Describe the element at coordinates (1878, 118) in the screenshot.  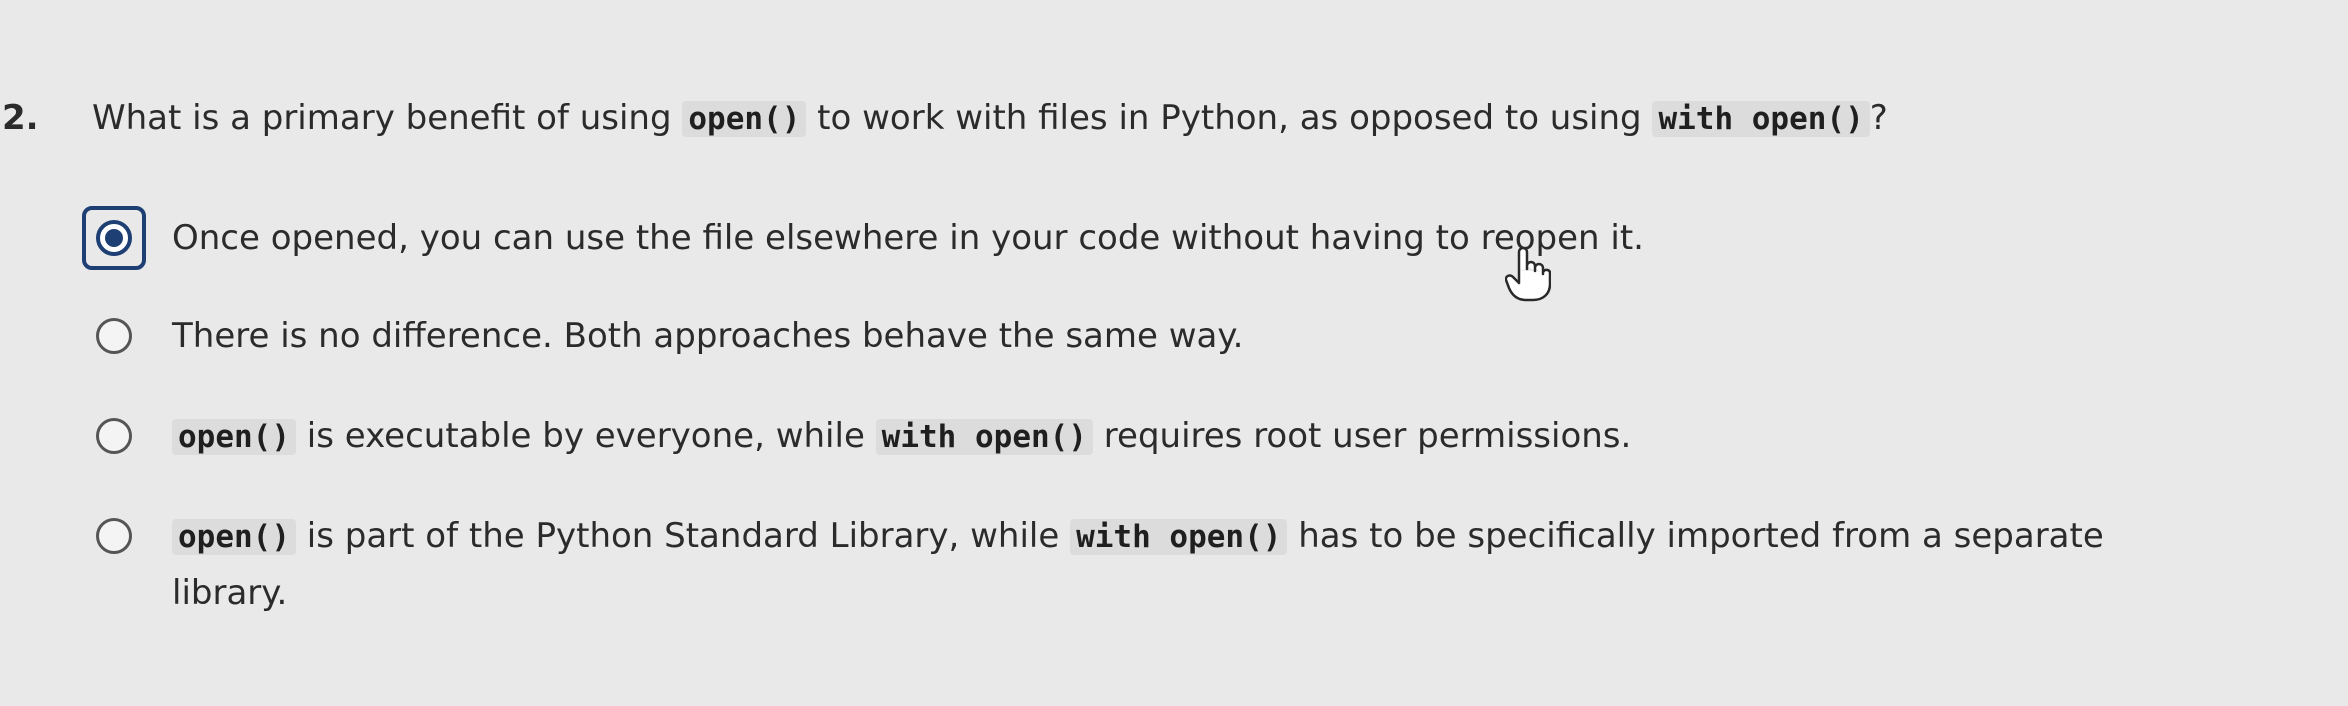
I see `question-text-part: ?` at that location.